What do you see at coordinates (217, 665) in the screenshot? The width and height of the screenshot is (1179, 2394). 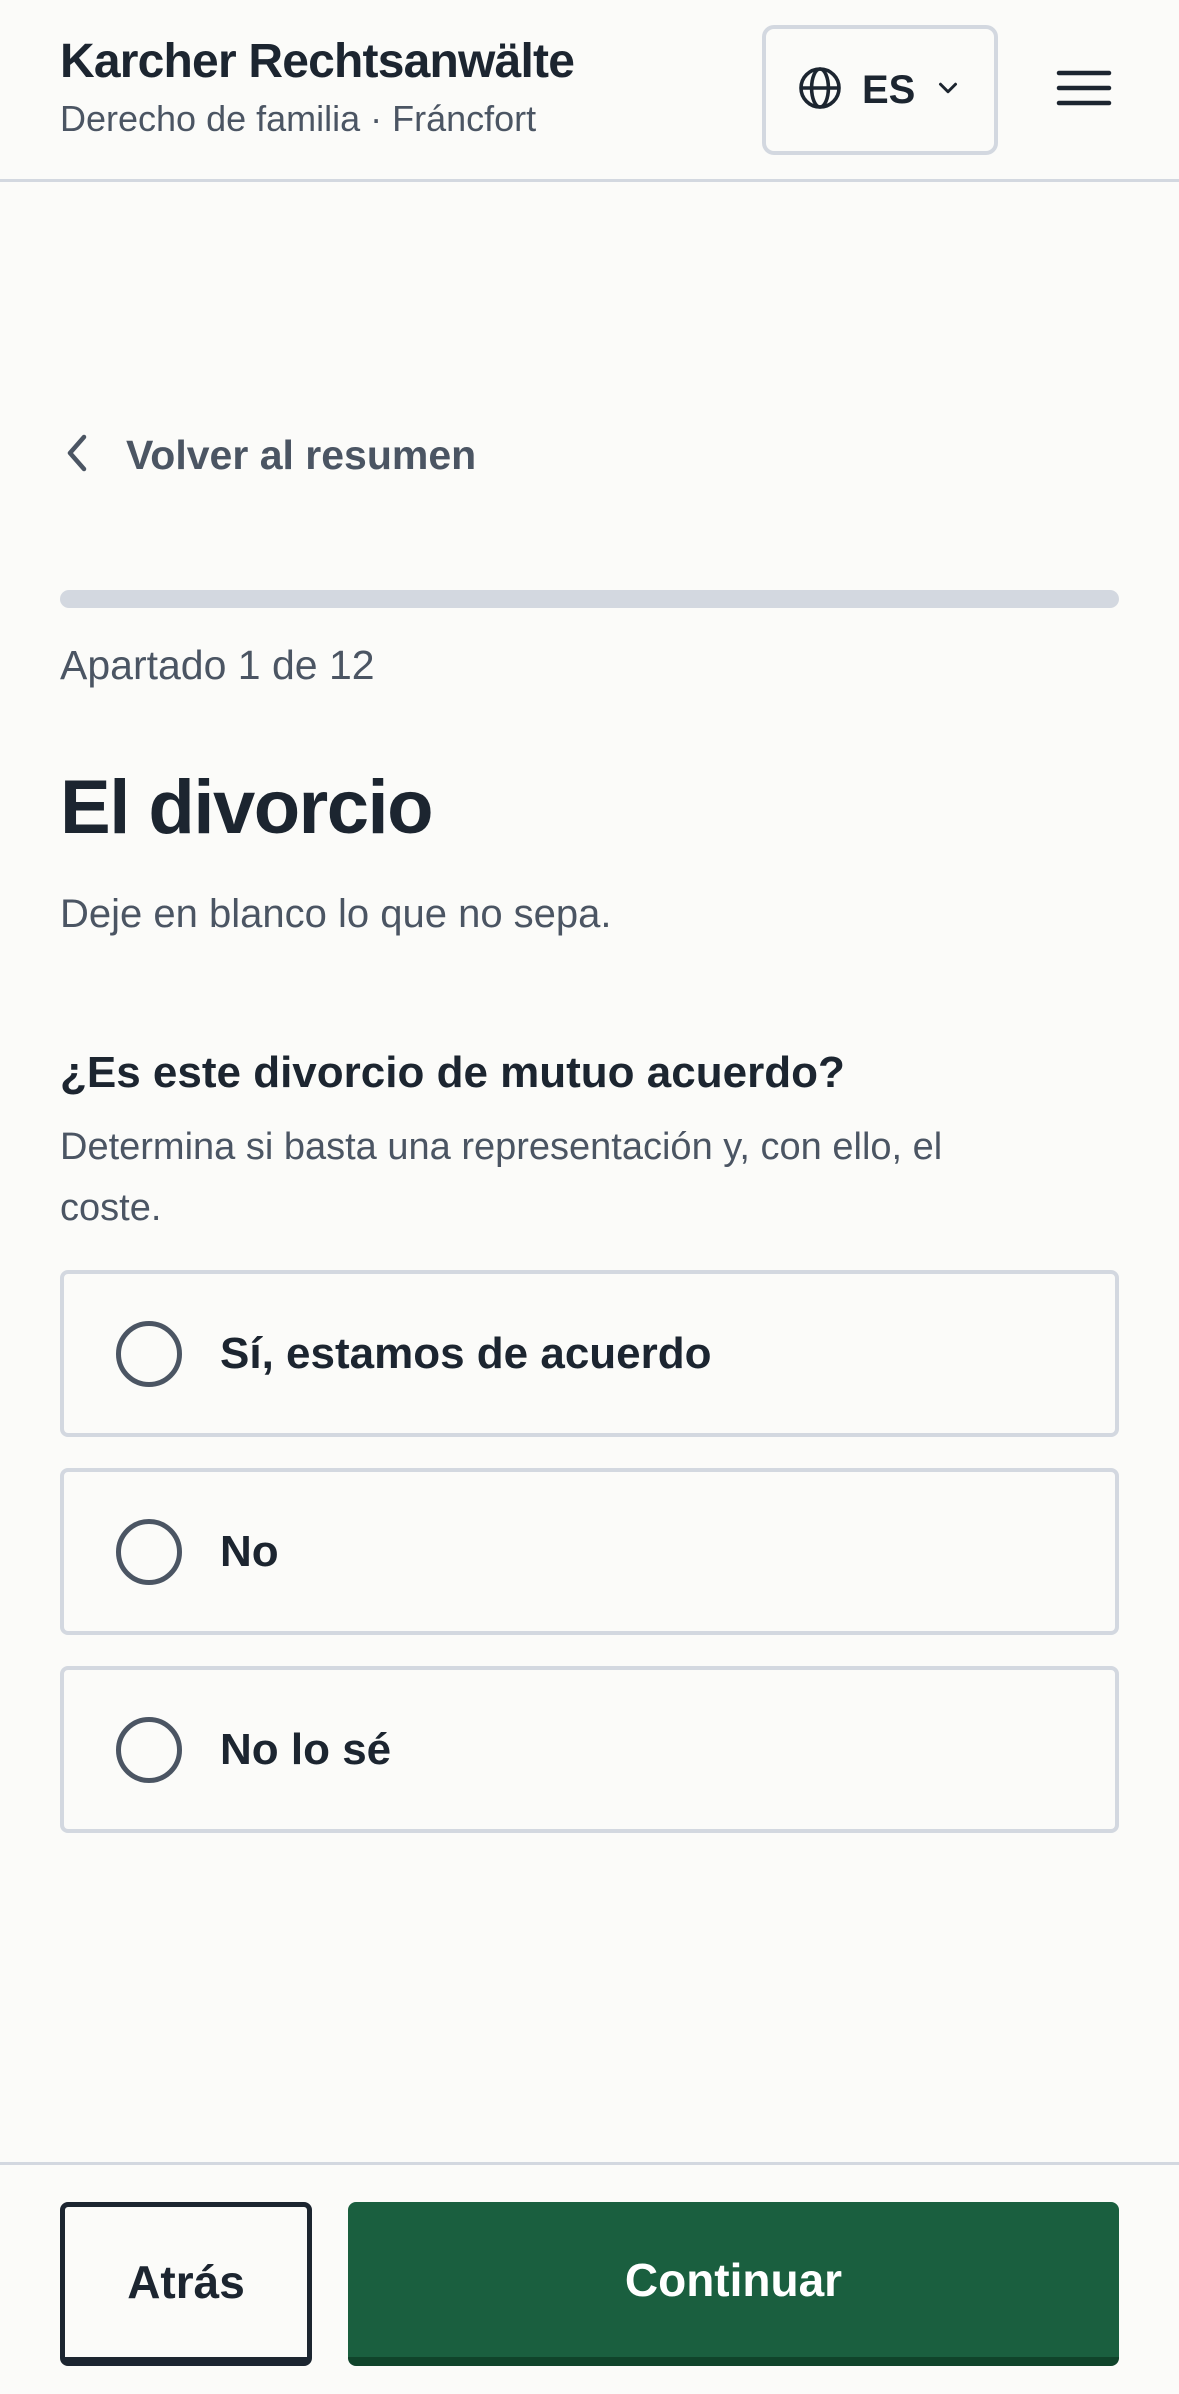 I see `step-counter: Apartado 1 de 12` at bounding box center [217, 665].